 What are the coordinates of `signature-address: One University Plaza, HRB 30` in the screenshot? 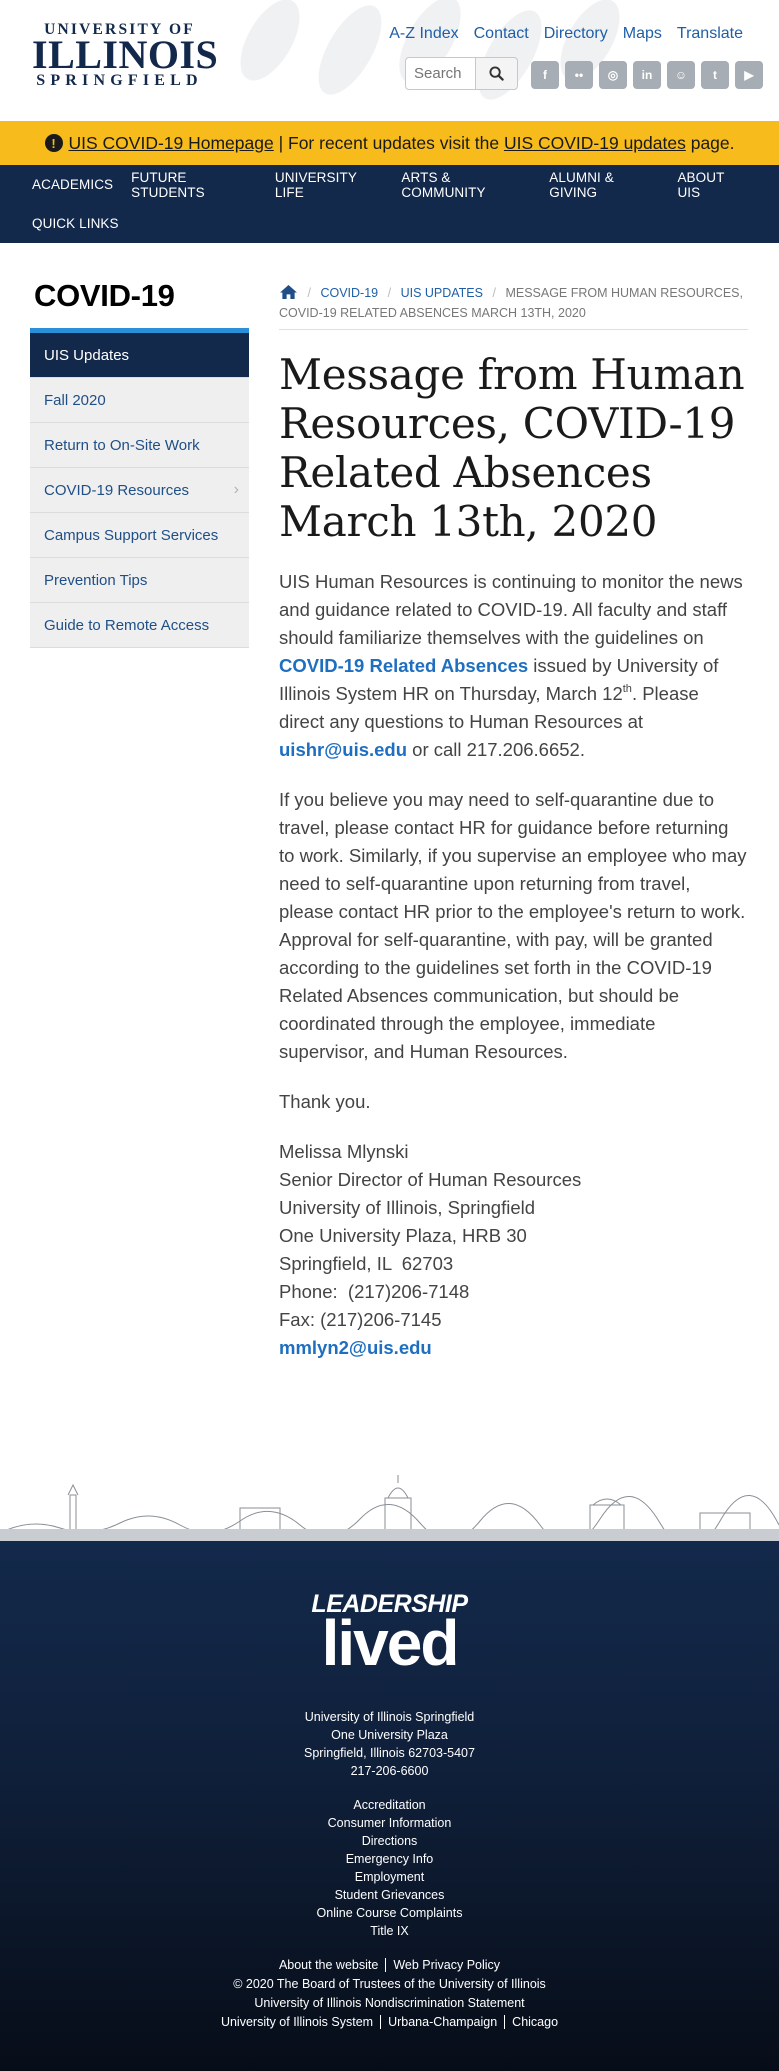 It's located at (403, 1235).